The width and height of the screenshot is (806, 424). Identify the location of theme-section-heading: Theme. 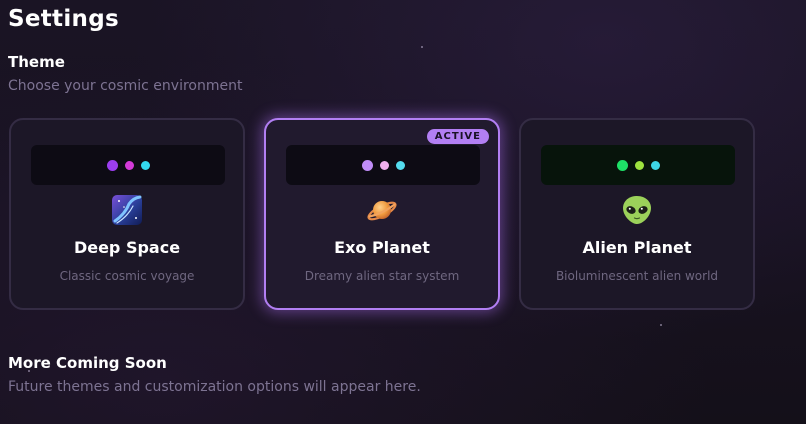
(36, 62).